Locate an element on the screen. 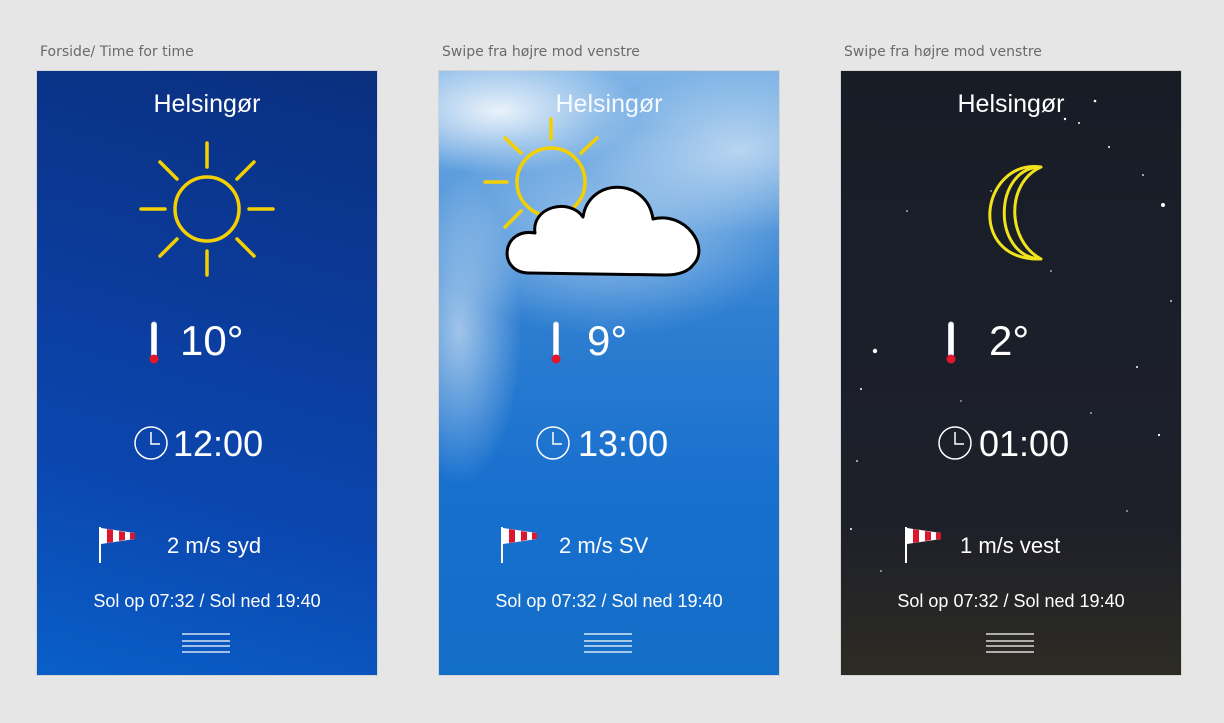  temperature-value: 9° is located at coordinates (607, 340).